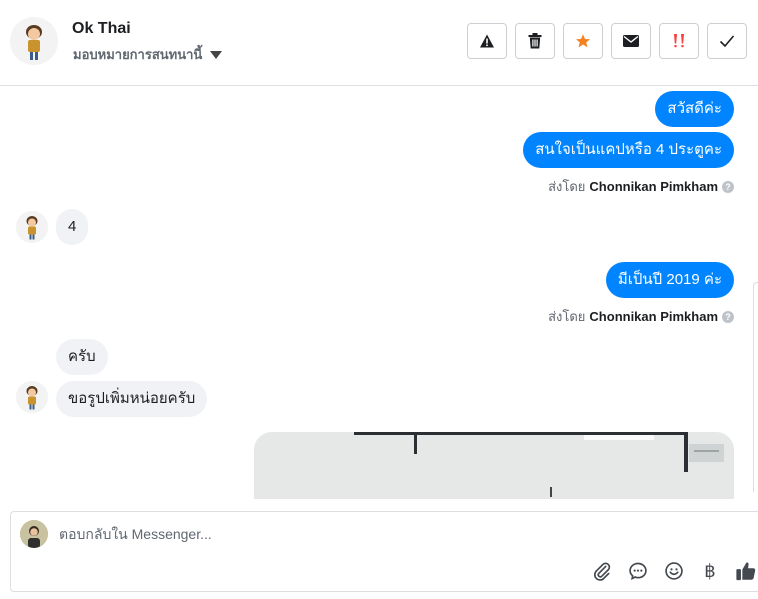  I want to click on assign-conversation-dropdown: มอบหมายการสนทนานี้, so click(148, 54).